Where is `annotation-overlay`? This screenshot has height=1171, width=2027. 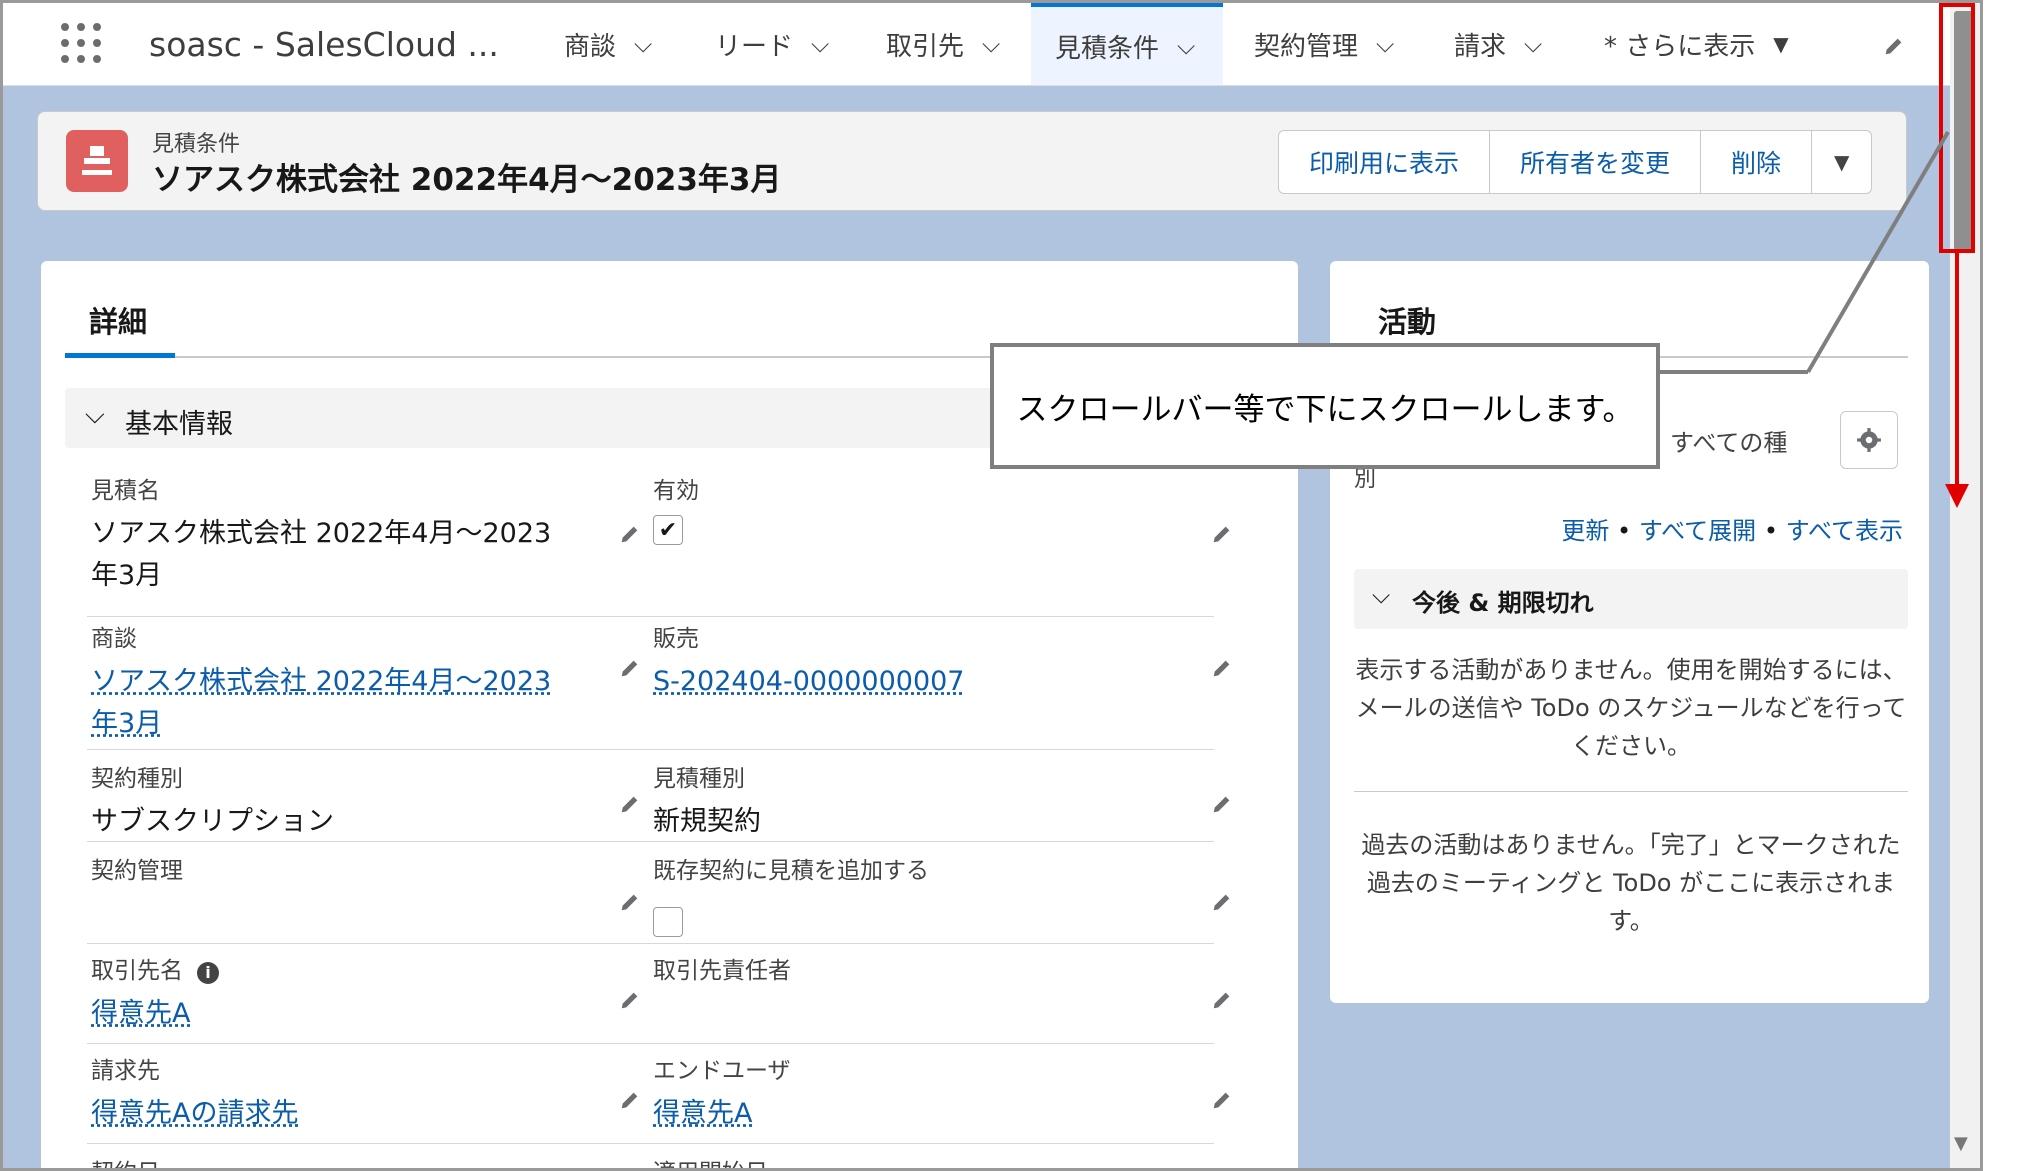
annotation-overlay is located at coordinates (1814, 319).